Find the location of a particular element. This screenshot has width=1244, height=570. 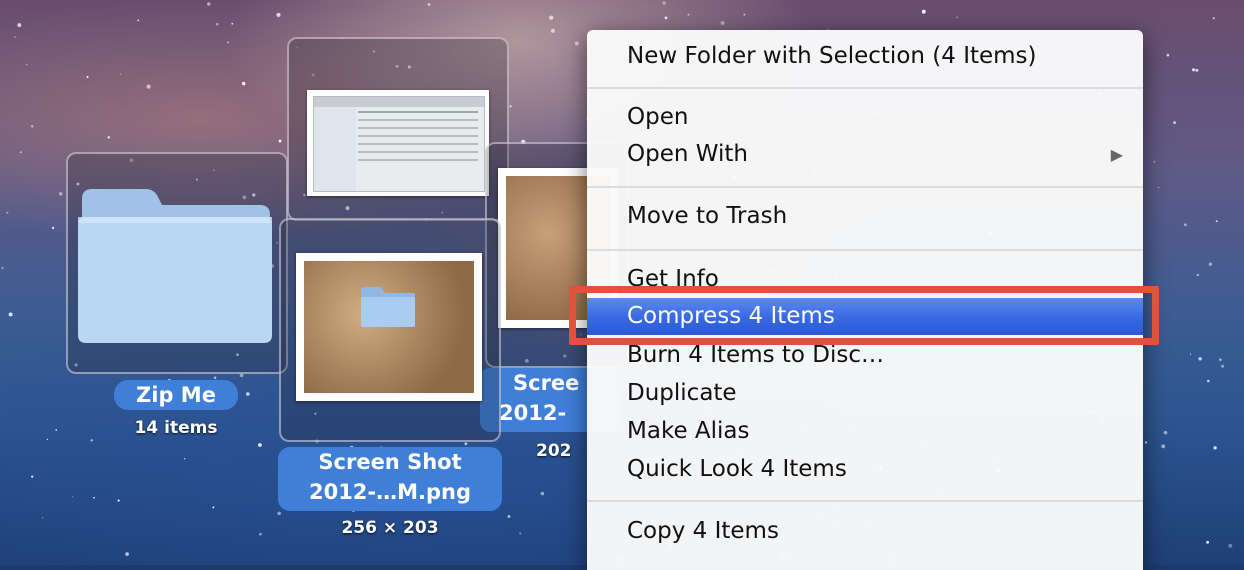

folder-name-label: Zip Me is located at coordinates (176, 395).